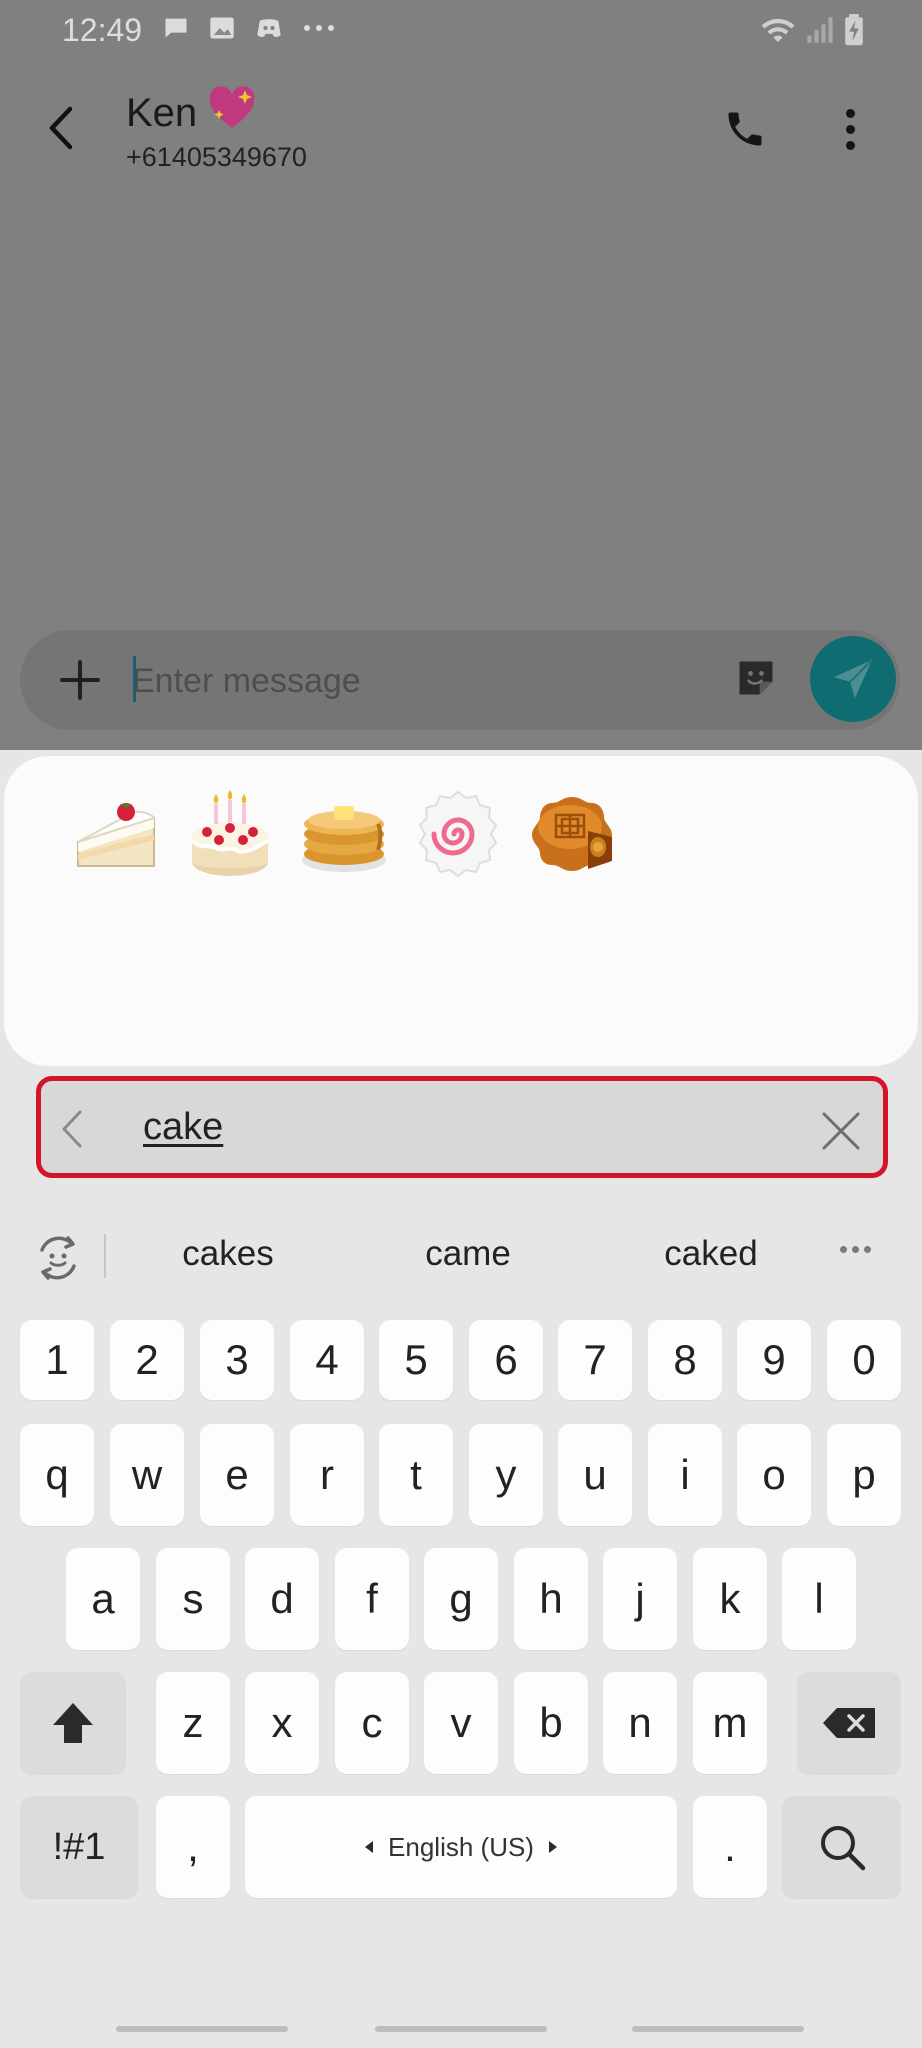 The height and width of the screenshot is (2048, 922). I want to click on key-0: 0, so click(864, 1360).